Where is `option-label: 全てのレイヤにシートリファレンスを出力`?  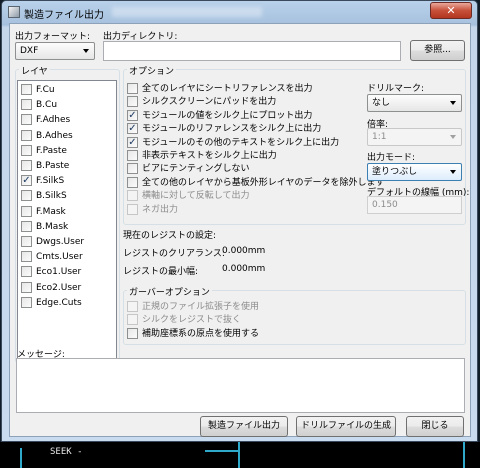
option-label: 全てのレイヤにシートリファレンスを出力 is located at coordinates (227, 89).